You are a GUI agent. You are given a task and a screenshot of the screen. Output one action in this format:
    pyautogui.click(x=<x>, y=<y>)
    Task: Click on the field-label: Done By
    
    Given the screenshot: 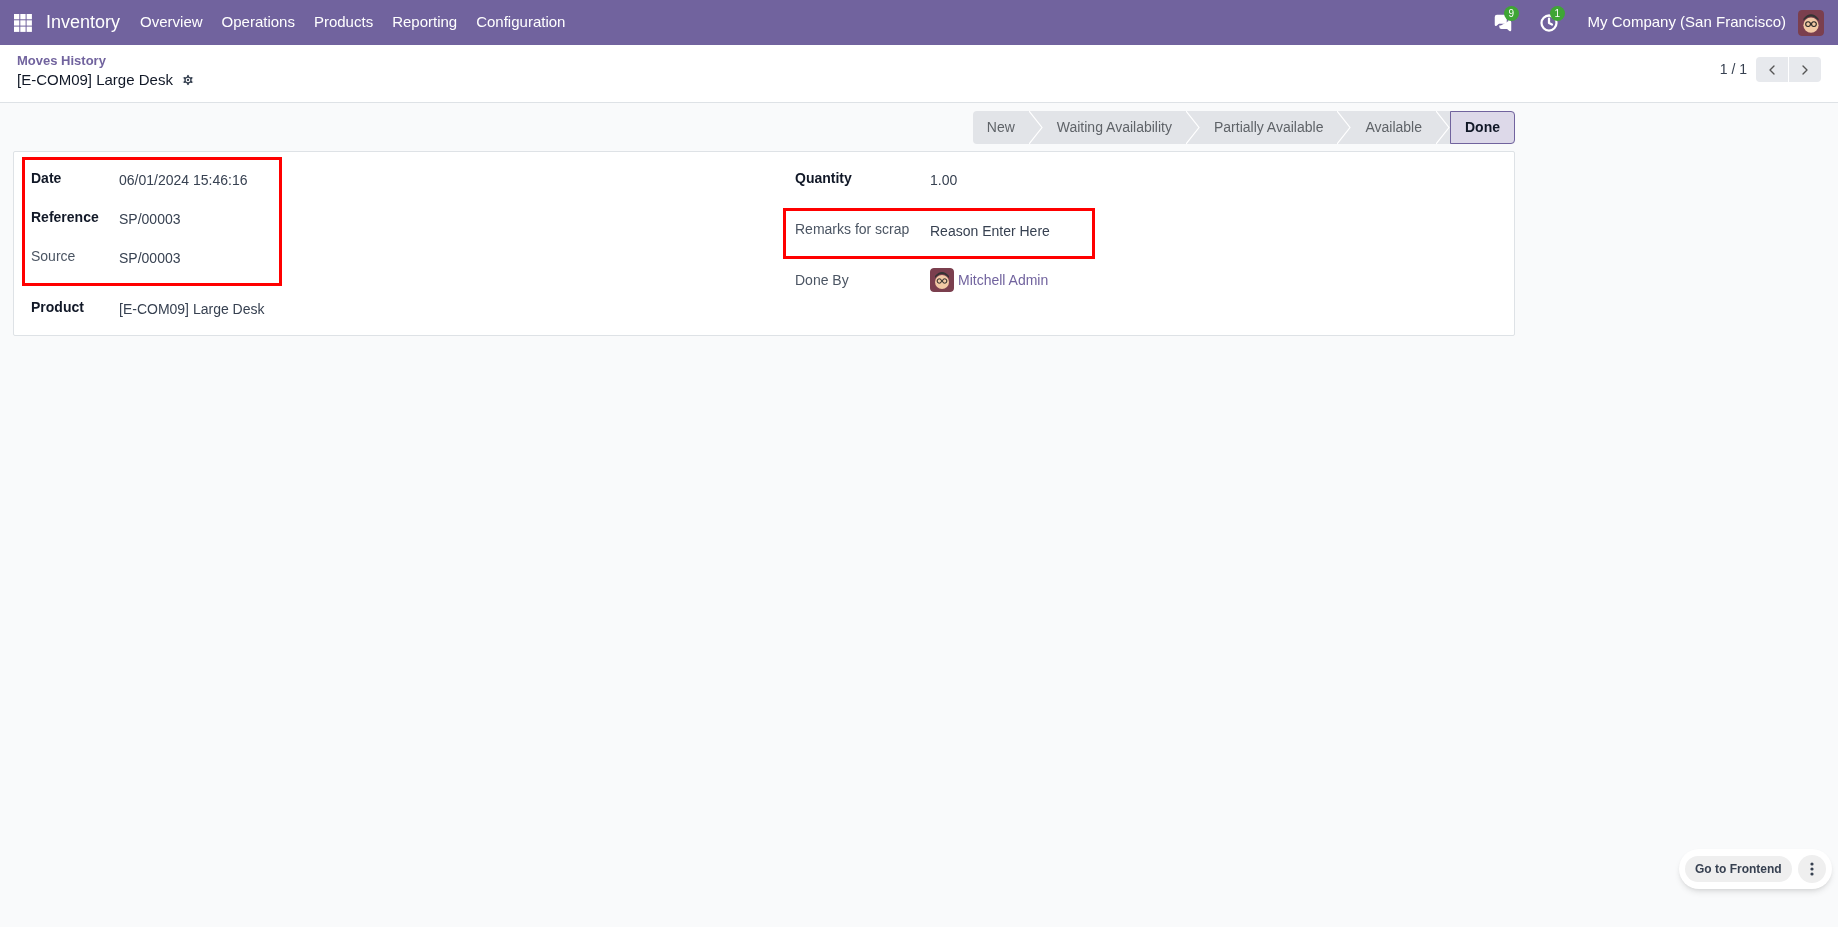 What is the action you would take?
    pyautogui.click(x=822, y=280)
    